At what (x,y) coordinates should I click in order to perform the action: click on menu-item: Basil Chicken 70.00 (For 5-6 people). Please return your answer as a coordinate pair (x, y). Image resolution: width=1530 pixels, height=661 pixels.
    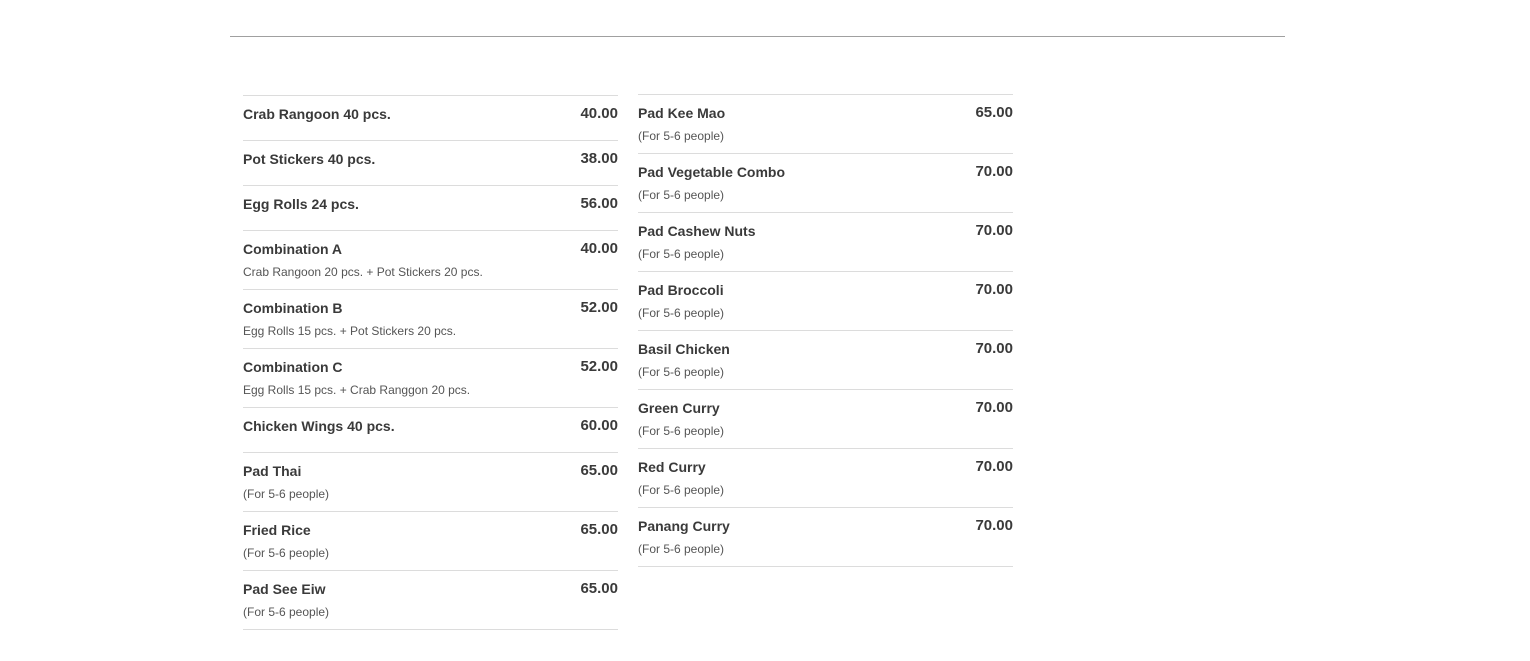
    Looking at the image, I should click on (825, 360).